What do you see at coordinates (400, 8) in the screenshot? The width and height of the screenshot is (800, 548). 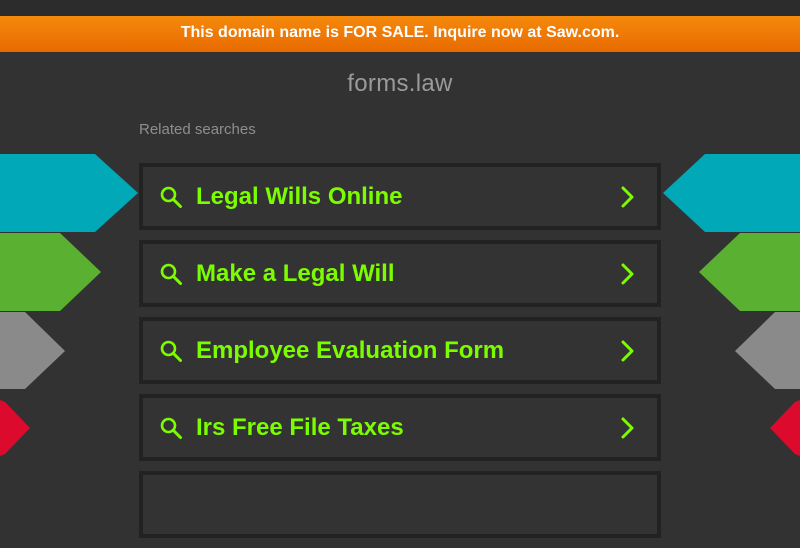 I see `top-strip` at bounding box center [400, 8].